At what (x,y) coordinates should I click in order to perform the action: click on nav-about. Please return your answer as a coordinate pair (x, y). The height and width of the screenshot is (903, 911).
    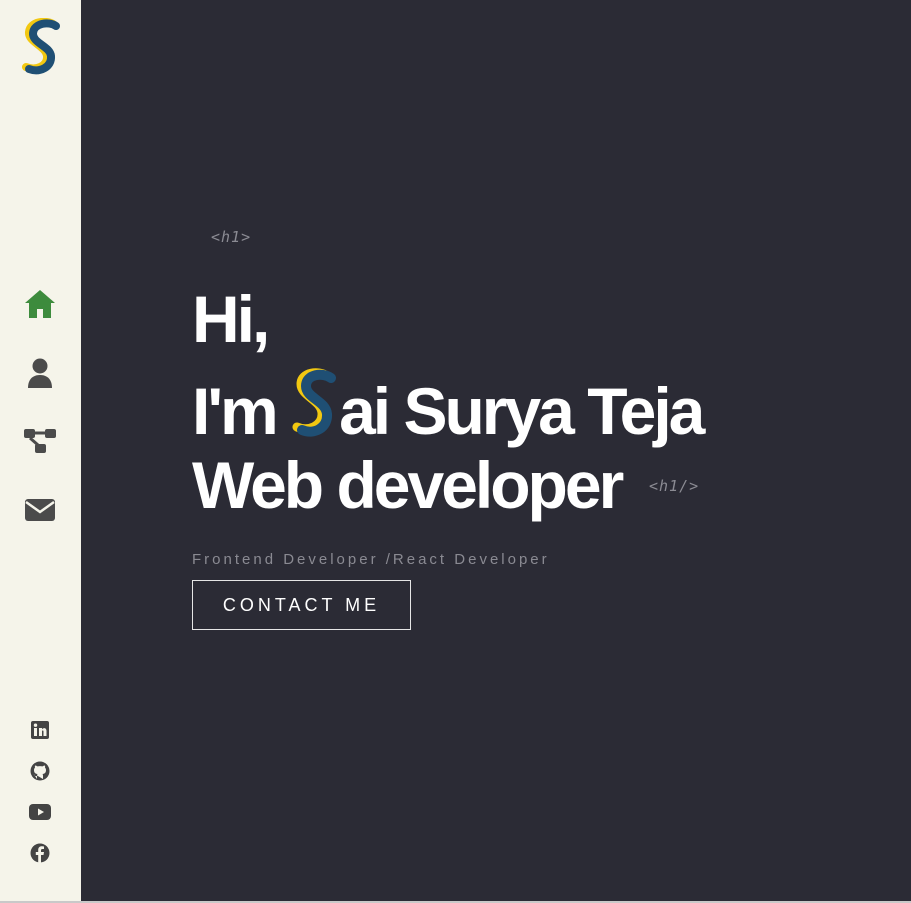
    Looking at the image, I should click on (40, 373).